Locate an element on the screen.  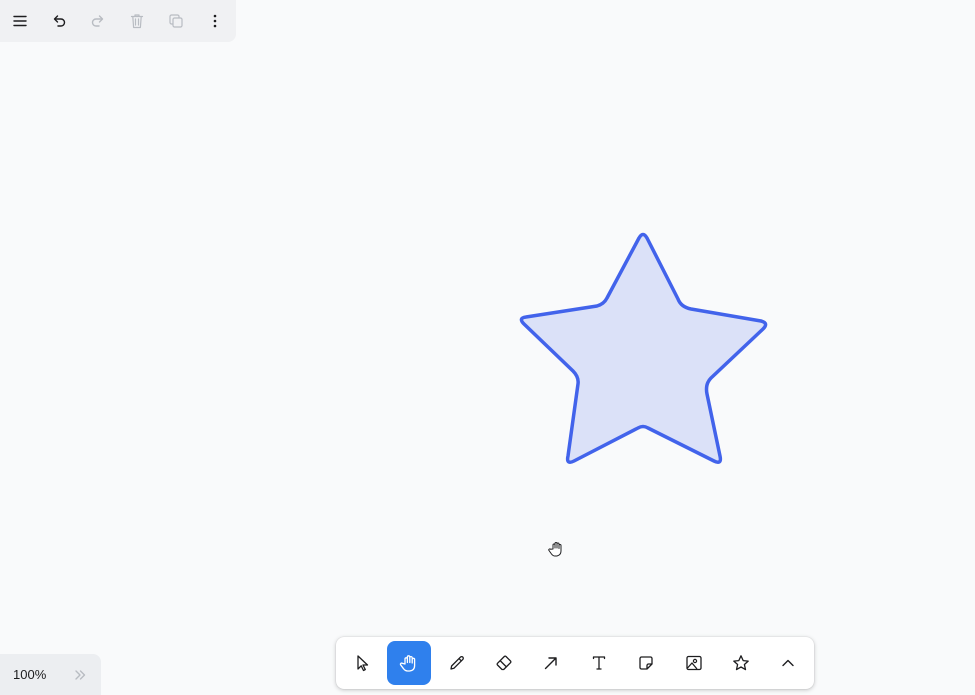
hand-cursor-icon is located at coordinates (557, 549).